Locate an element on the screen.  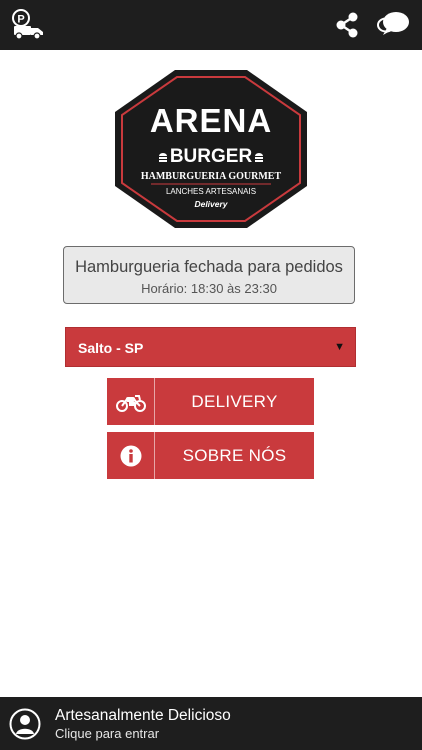
logo-text-hamburgueria: HAMBURGUERIA GOURMET is located at coordinates (211, 176).